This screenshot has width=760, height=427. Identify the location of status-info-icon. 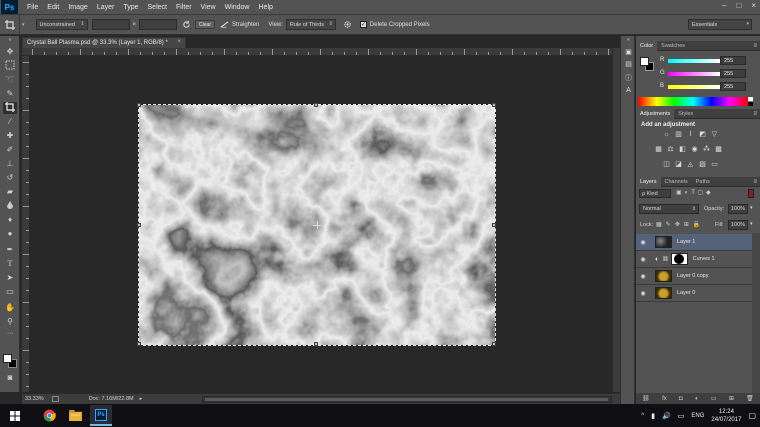
(55, 399).